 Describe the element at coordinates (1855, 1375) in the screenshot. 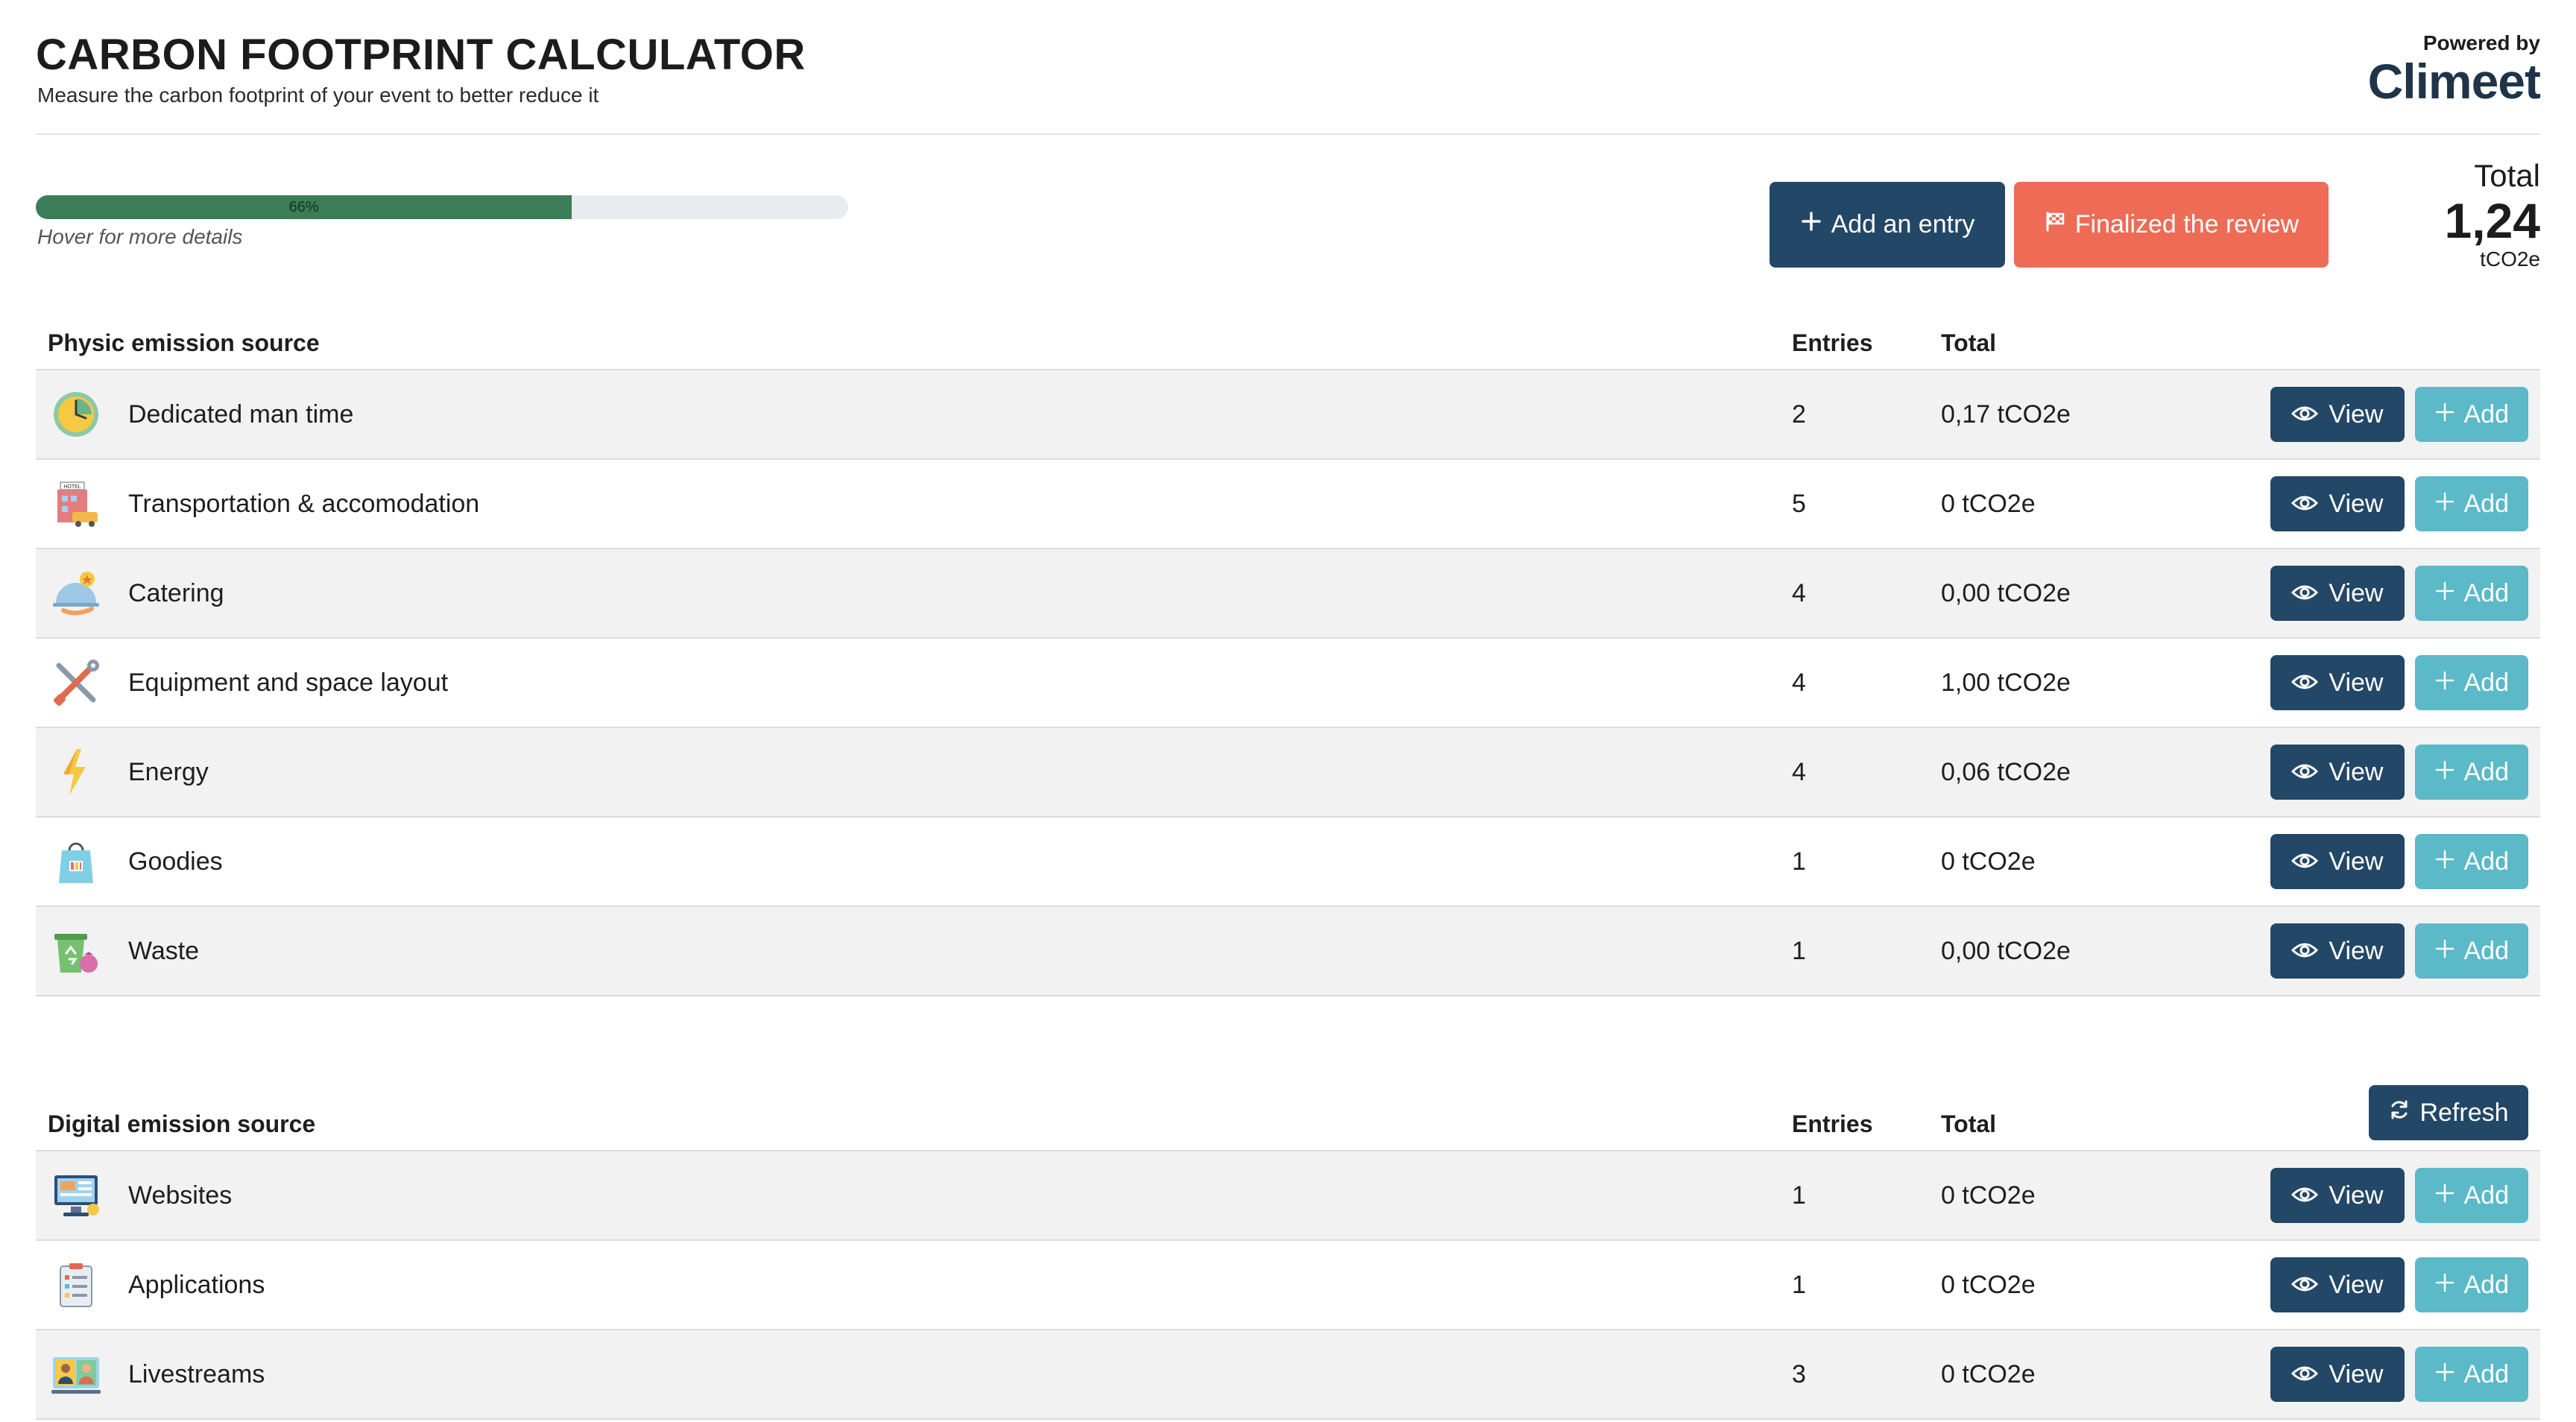

I see `row-entries: 3` at that location.